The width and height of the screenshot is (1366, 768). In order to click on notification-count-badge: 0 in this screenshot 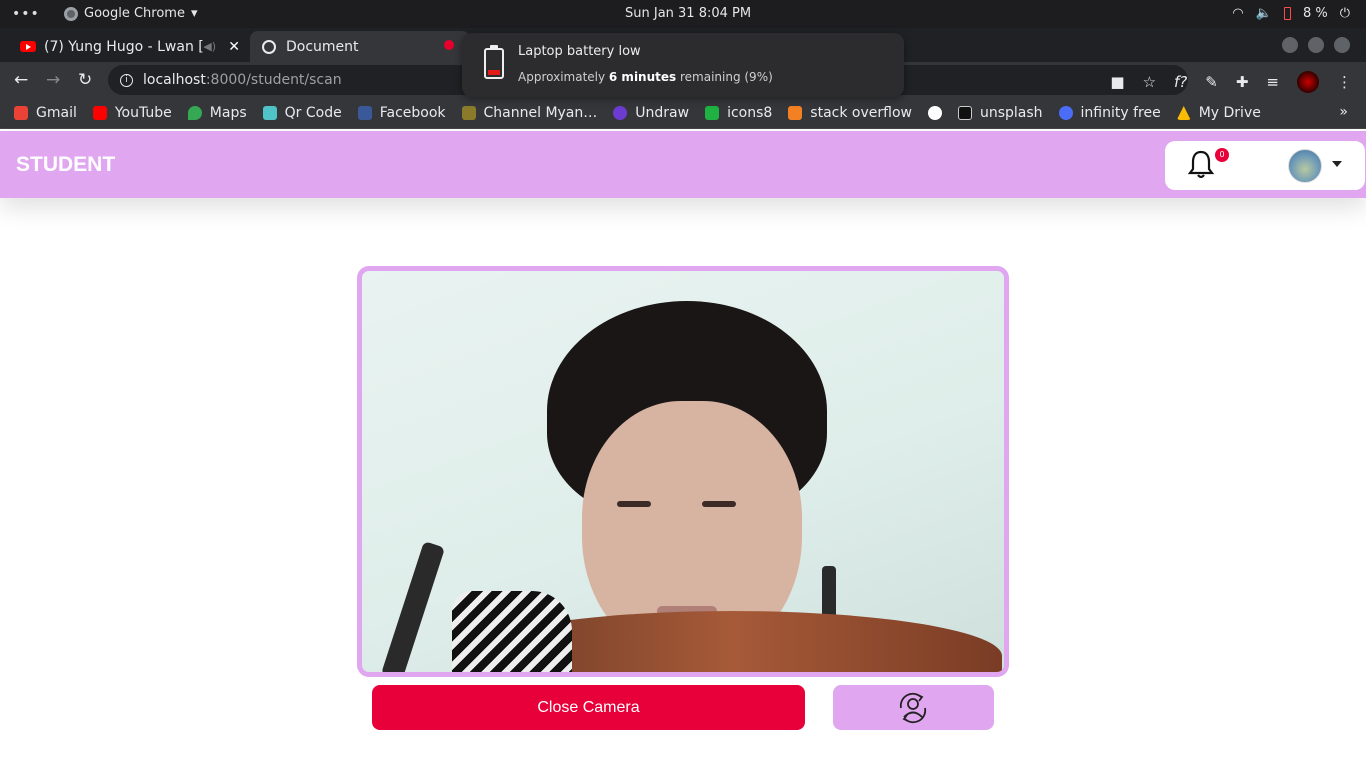, I will do `click(1222, 155)`.